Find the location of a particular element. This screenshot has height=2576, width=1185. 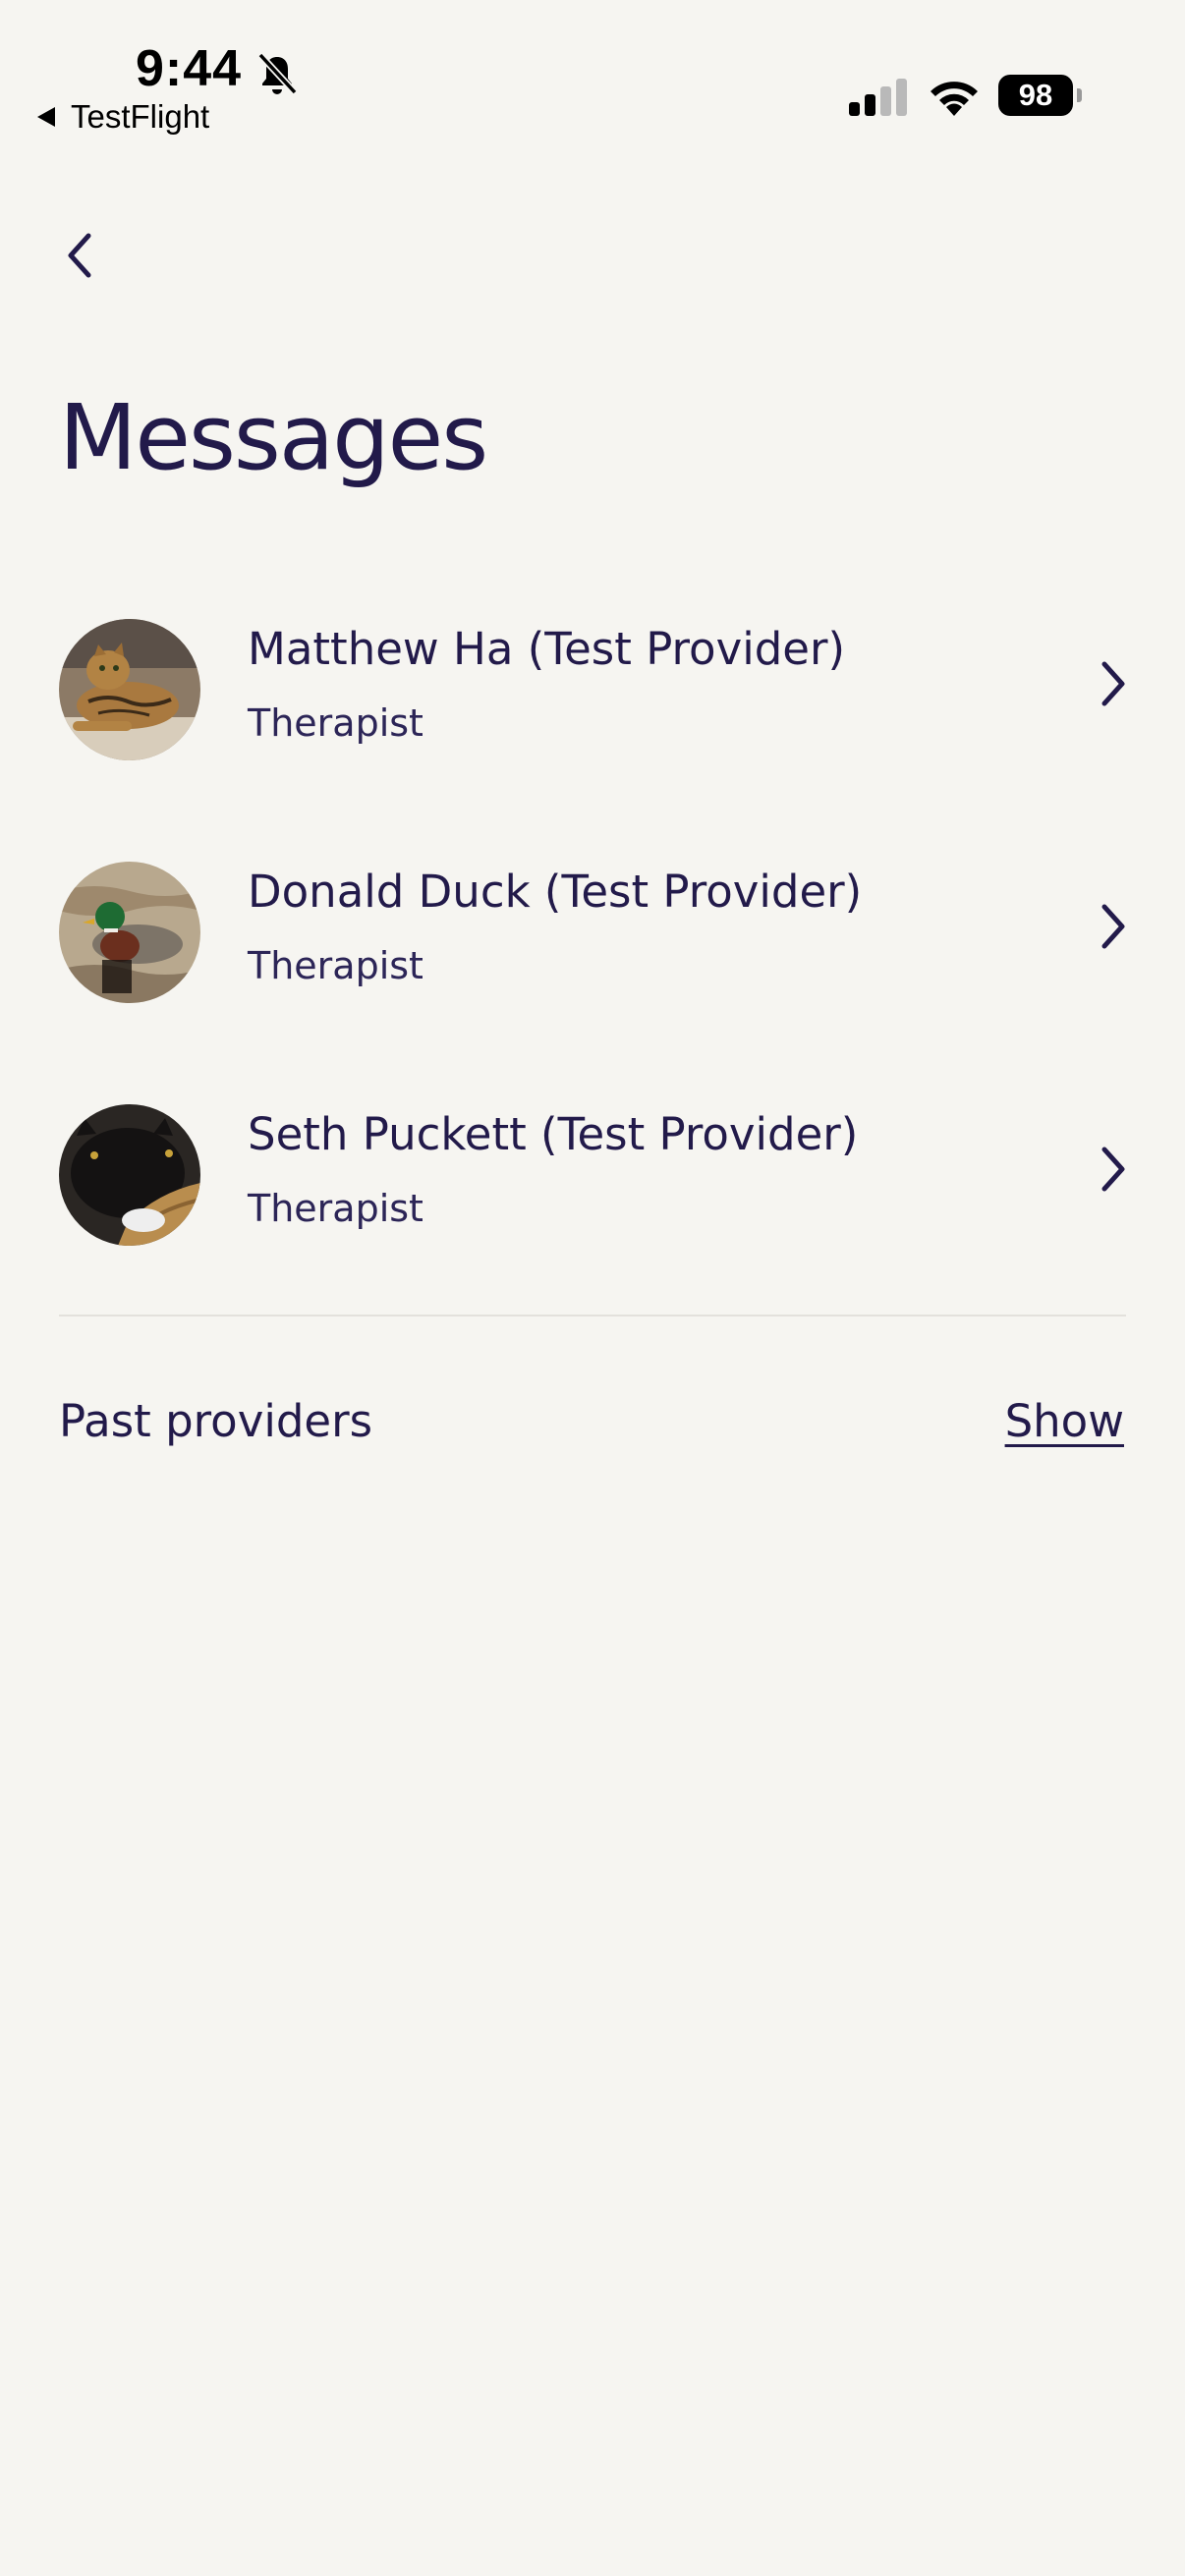

divider is located at coordinates (592, 1315).